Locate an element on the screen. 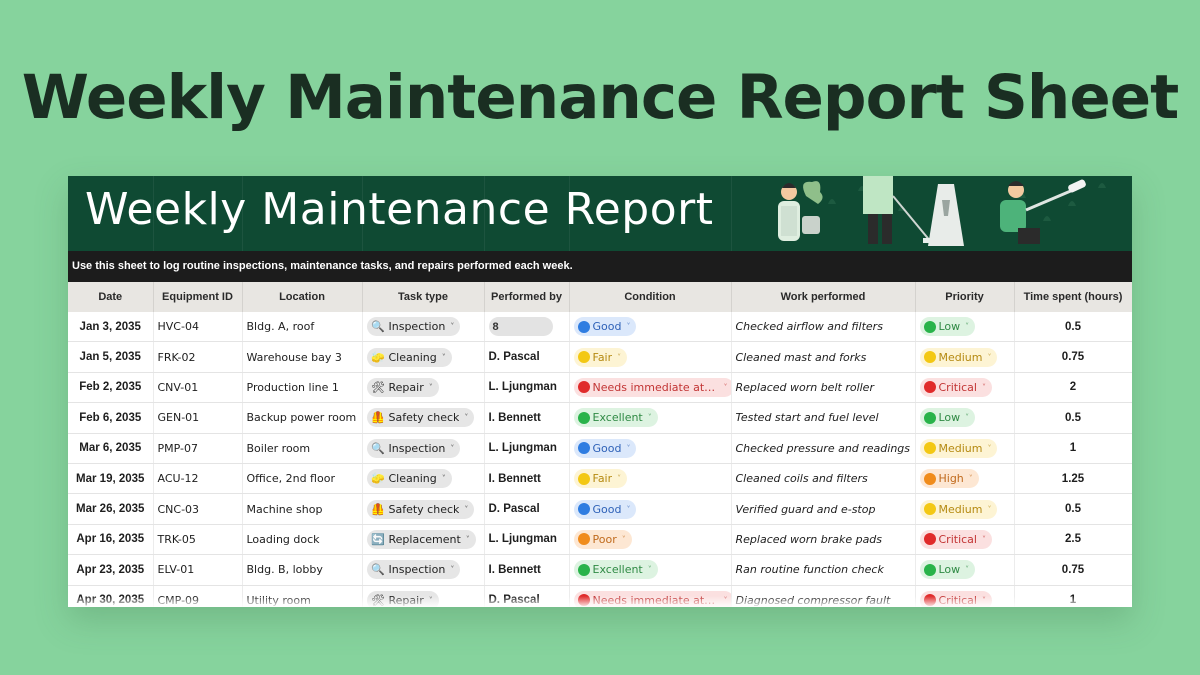 This screenshot has height=675, width=1200. person-chip: 8 is located at coordinates (520, 327).